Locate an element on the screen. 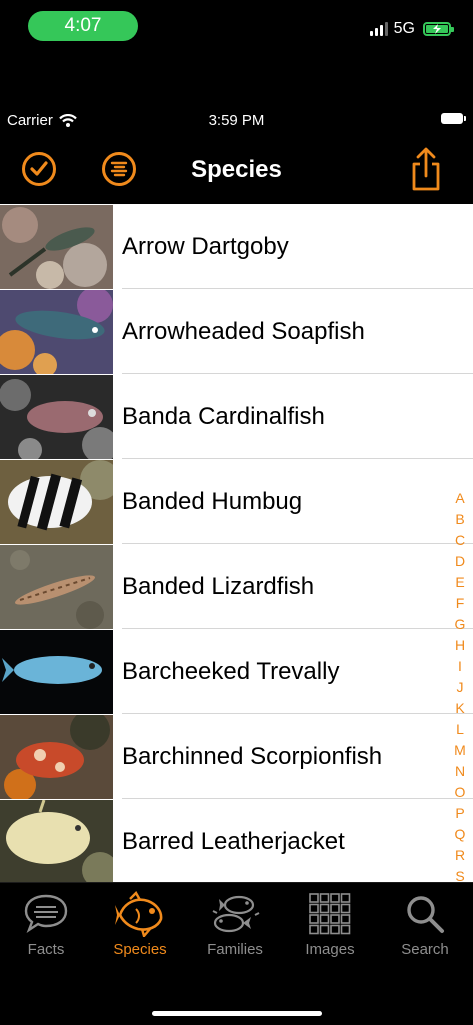  index-letter: B is located at coordinates (459, 519).